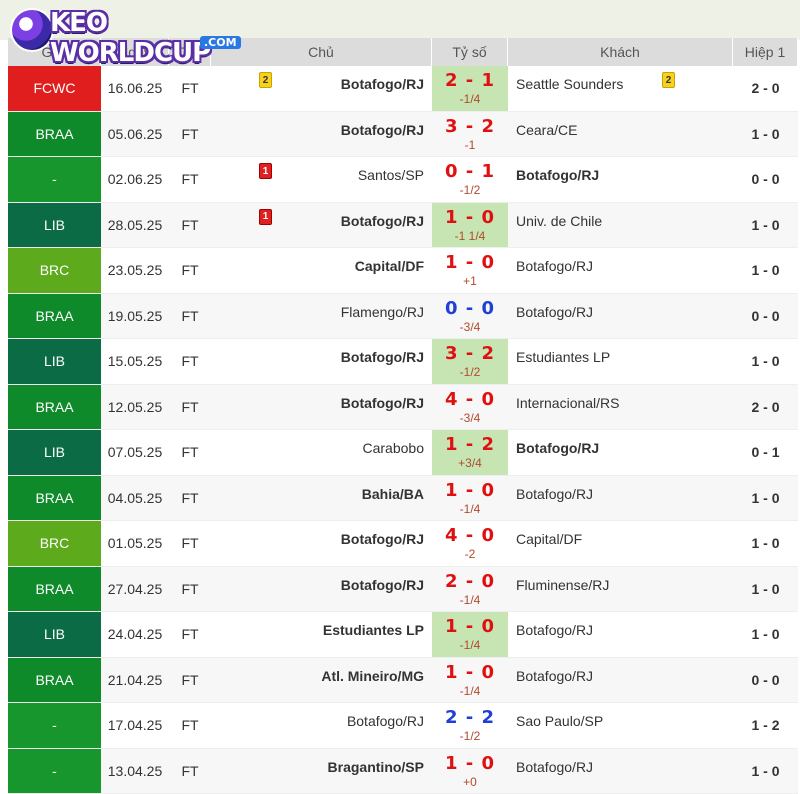  I want to click on home-team: Bahia/BA, so click(321, 498).